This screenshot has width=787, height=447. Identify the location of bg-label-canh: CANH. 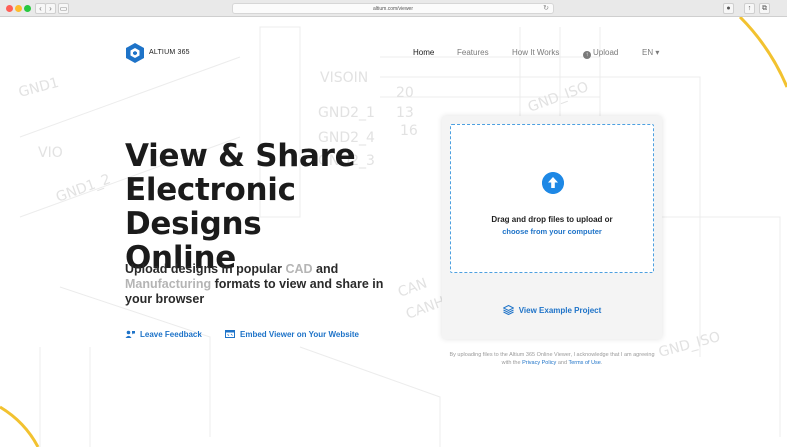
(425, 308).